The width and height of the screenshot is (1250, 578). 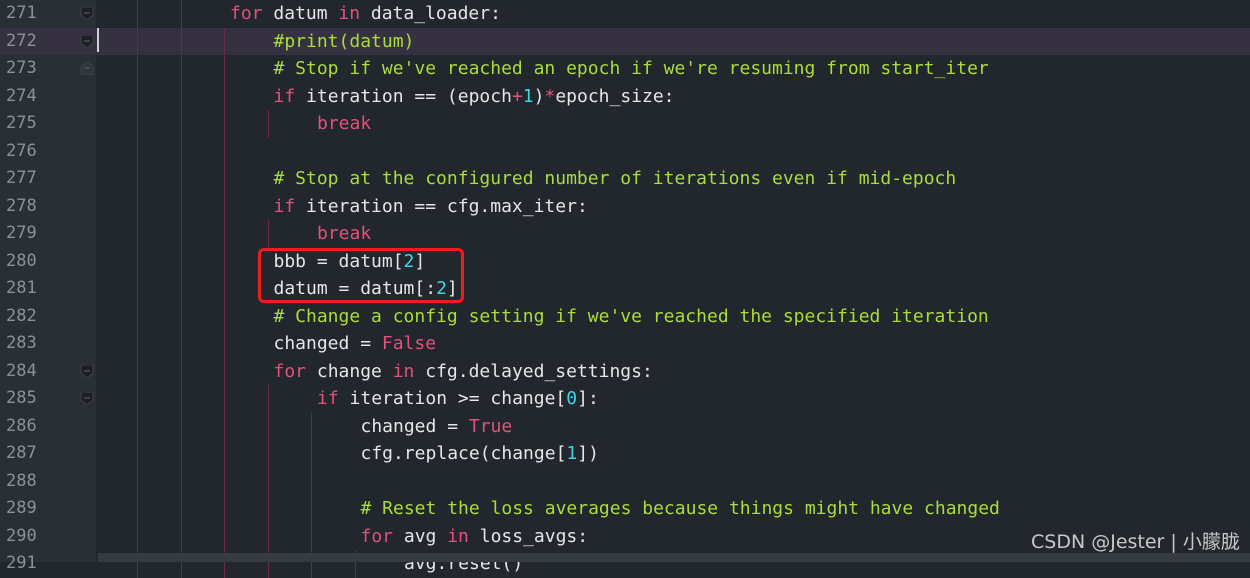 I want to click on line-number: 279, so click(x=21, y=233).